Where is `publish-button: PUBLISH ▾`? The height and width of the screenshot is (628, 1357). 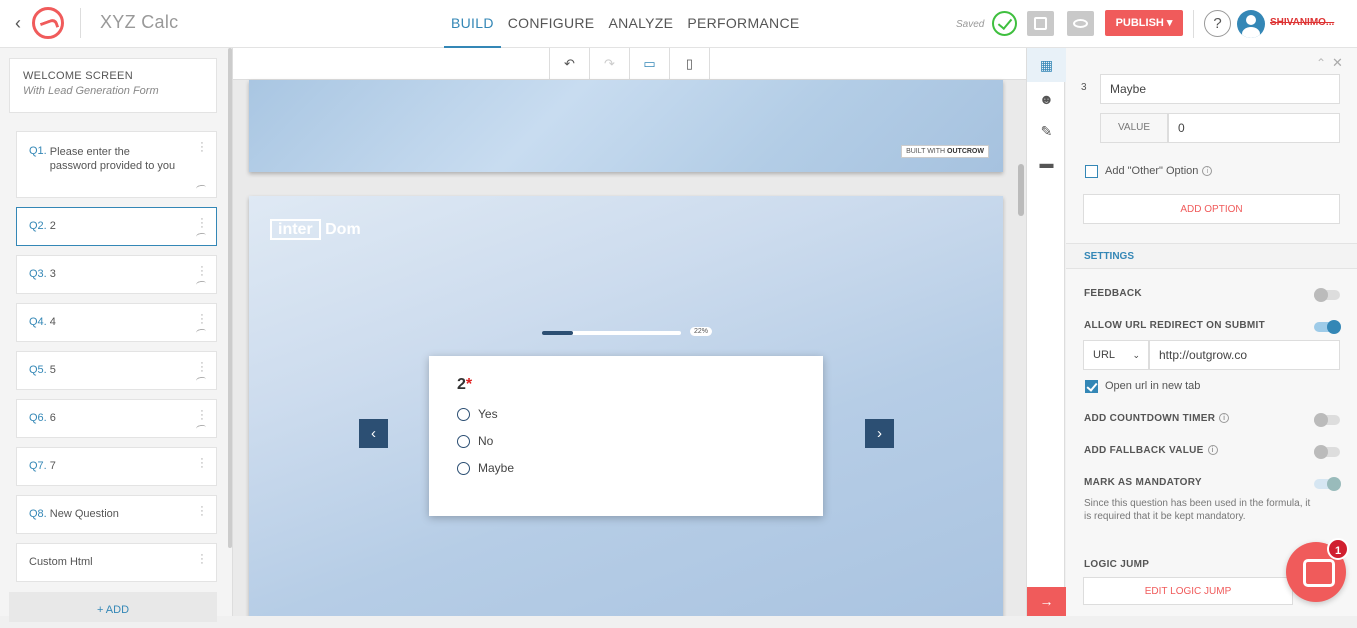
publish-button: PUBLISH ▾ is located at coordinates (1144, 23).